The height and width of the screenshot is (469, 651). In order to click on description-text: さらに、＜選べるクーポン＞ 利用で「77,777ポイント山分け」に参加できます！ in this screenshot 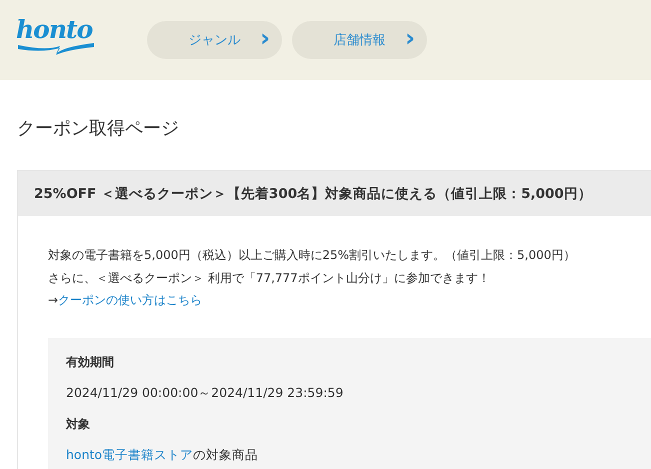, I will do `click(269, 278)`.